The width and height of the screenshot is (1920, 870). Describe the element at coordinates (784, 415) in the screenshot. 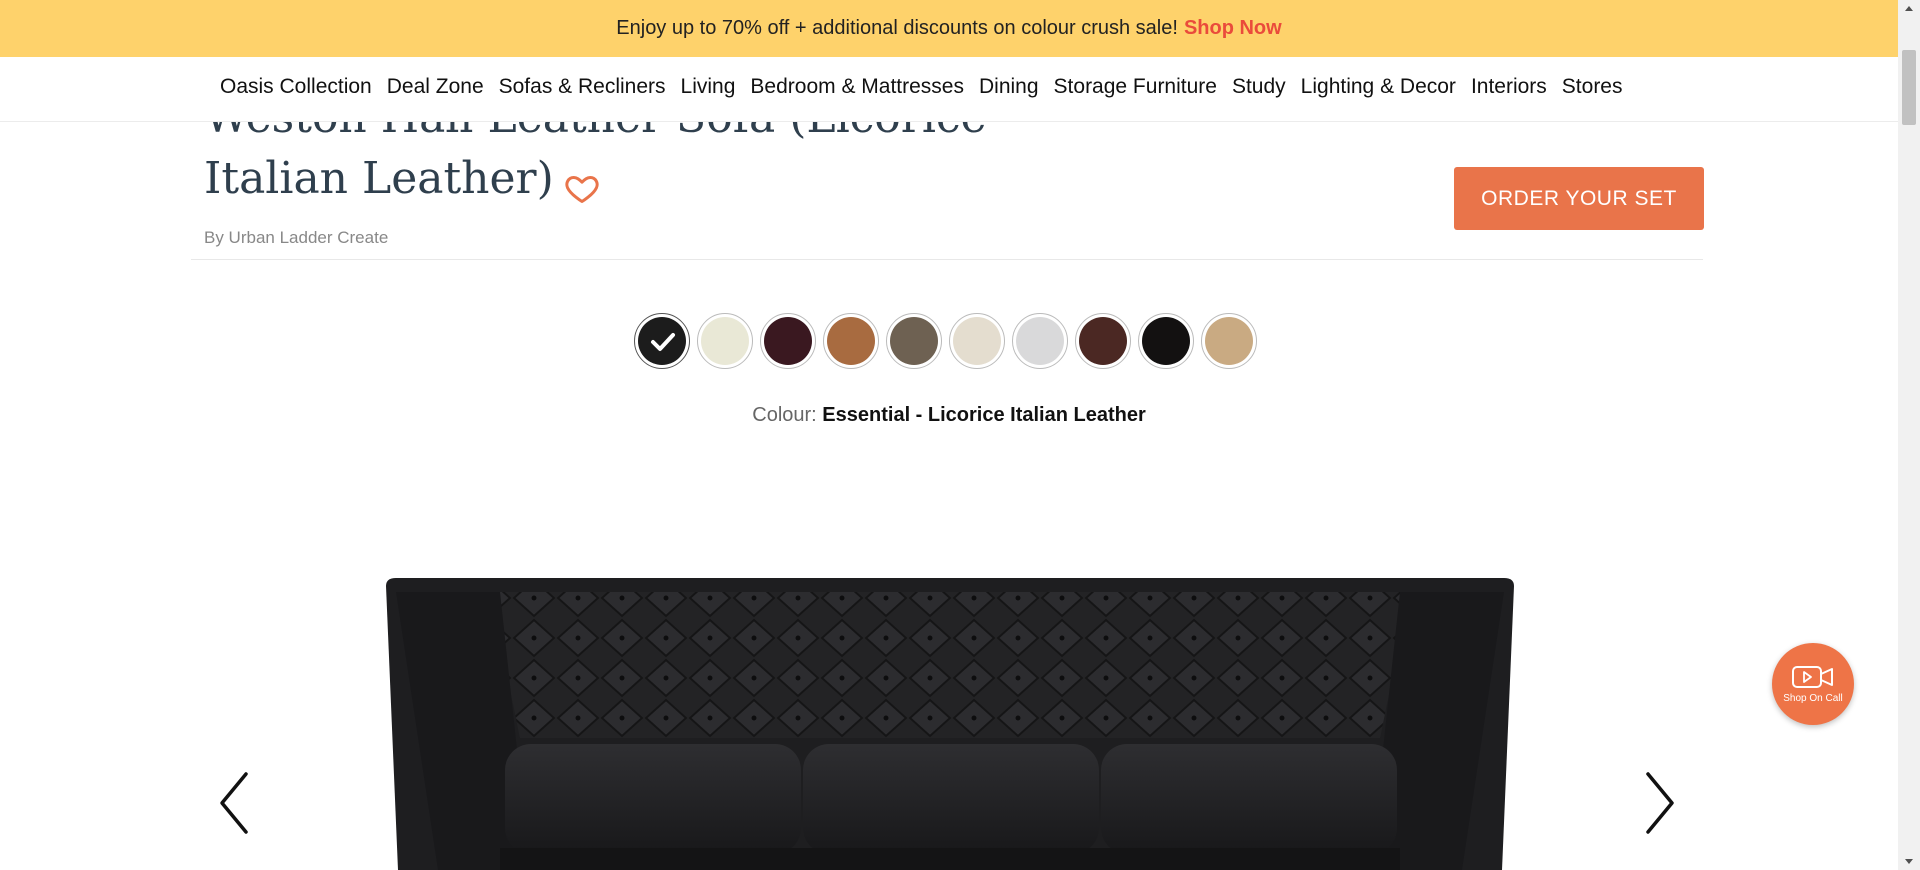

I see `colour-label: Colour:` at that location.